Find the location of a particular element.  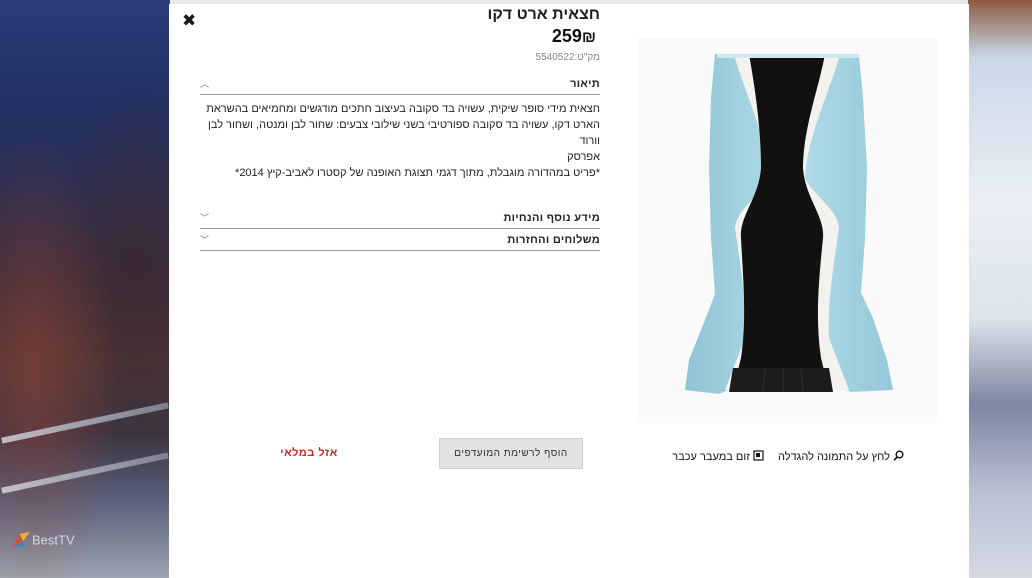

chevron-up-icon: ︿ is located at coordinates (205, 84).